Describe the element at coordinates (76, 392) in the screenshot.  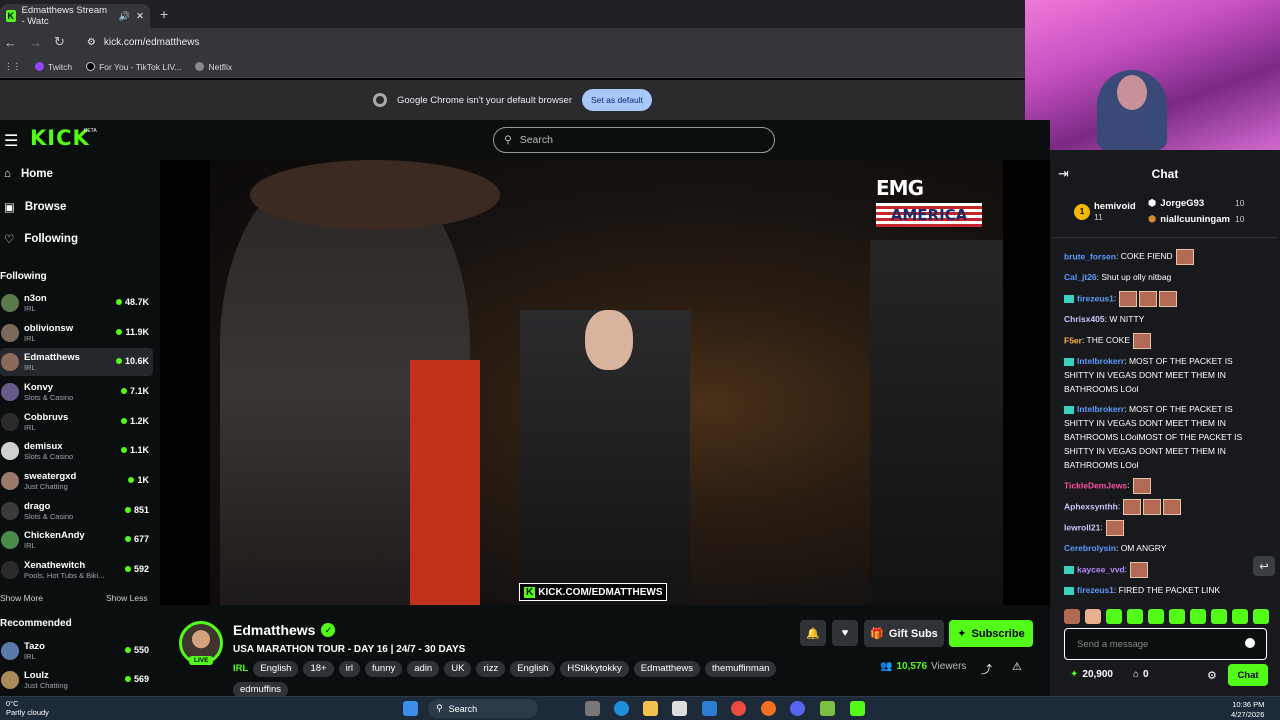
I see `following-item: Konvy Slots & Casino 7.1K` at that location.